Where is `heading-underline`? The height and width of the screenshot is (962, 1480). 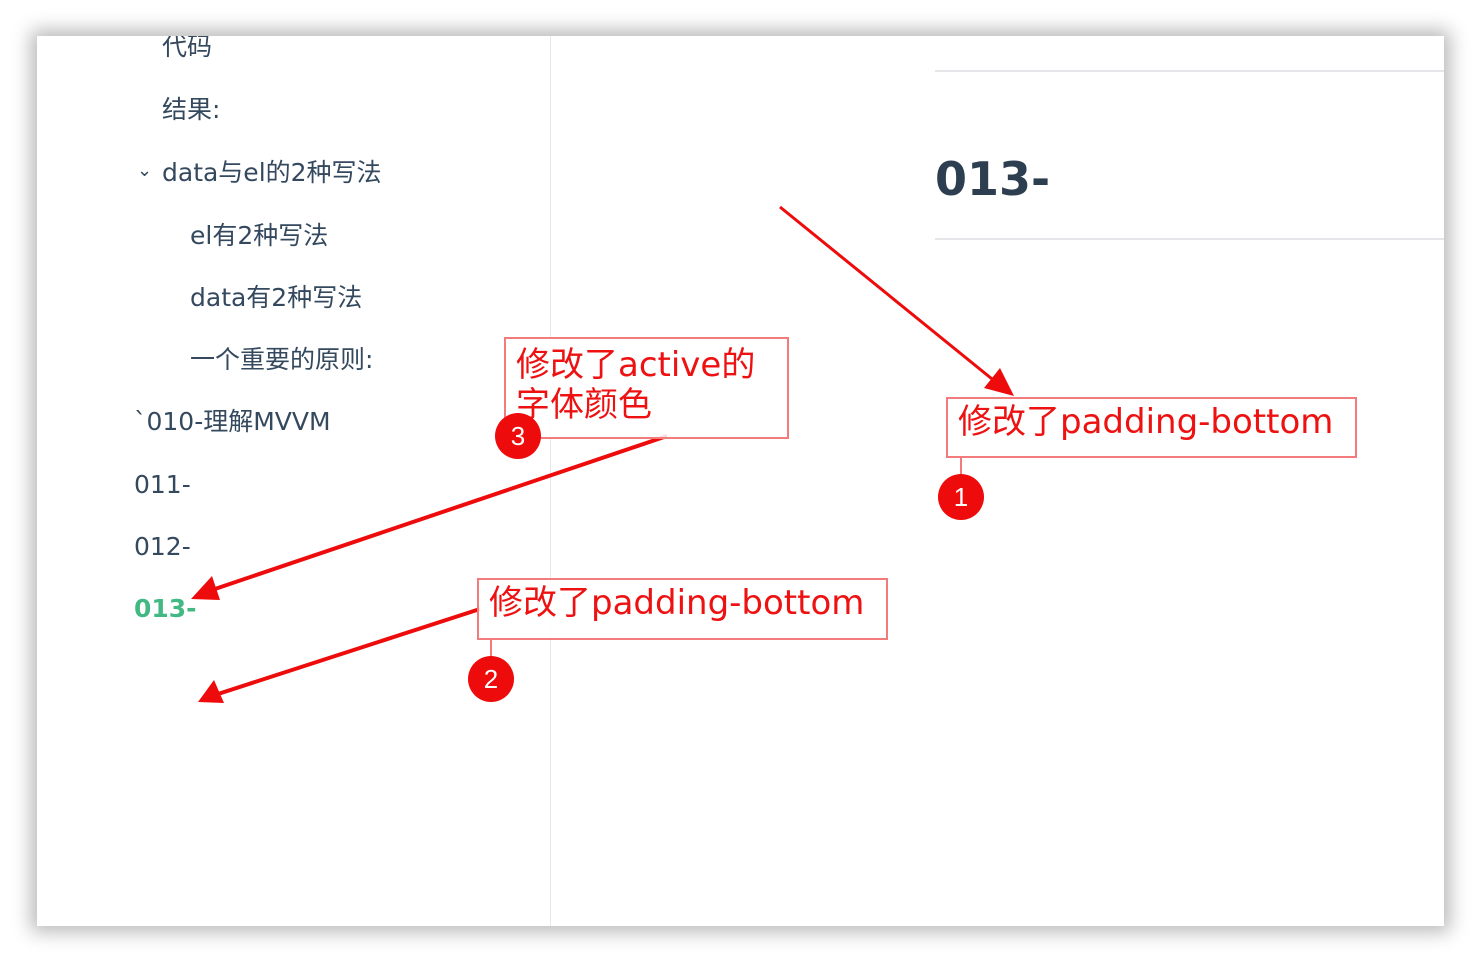 heading-underline is located at coordinates (1189, 239).